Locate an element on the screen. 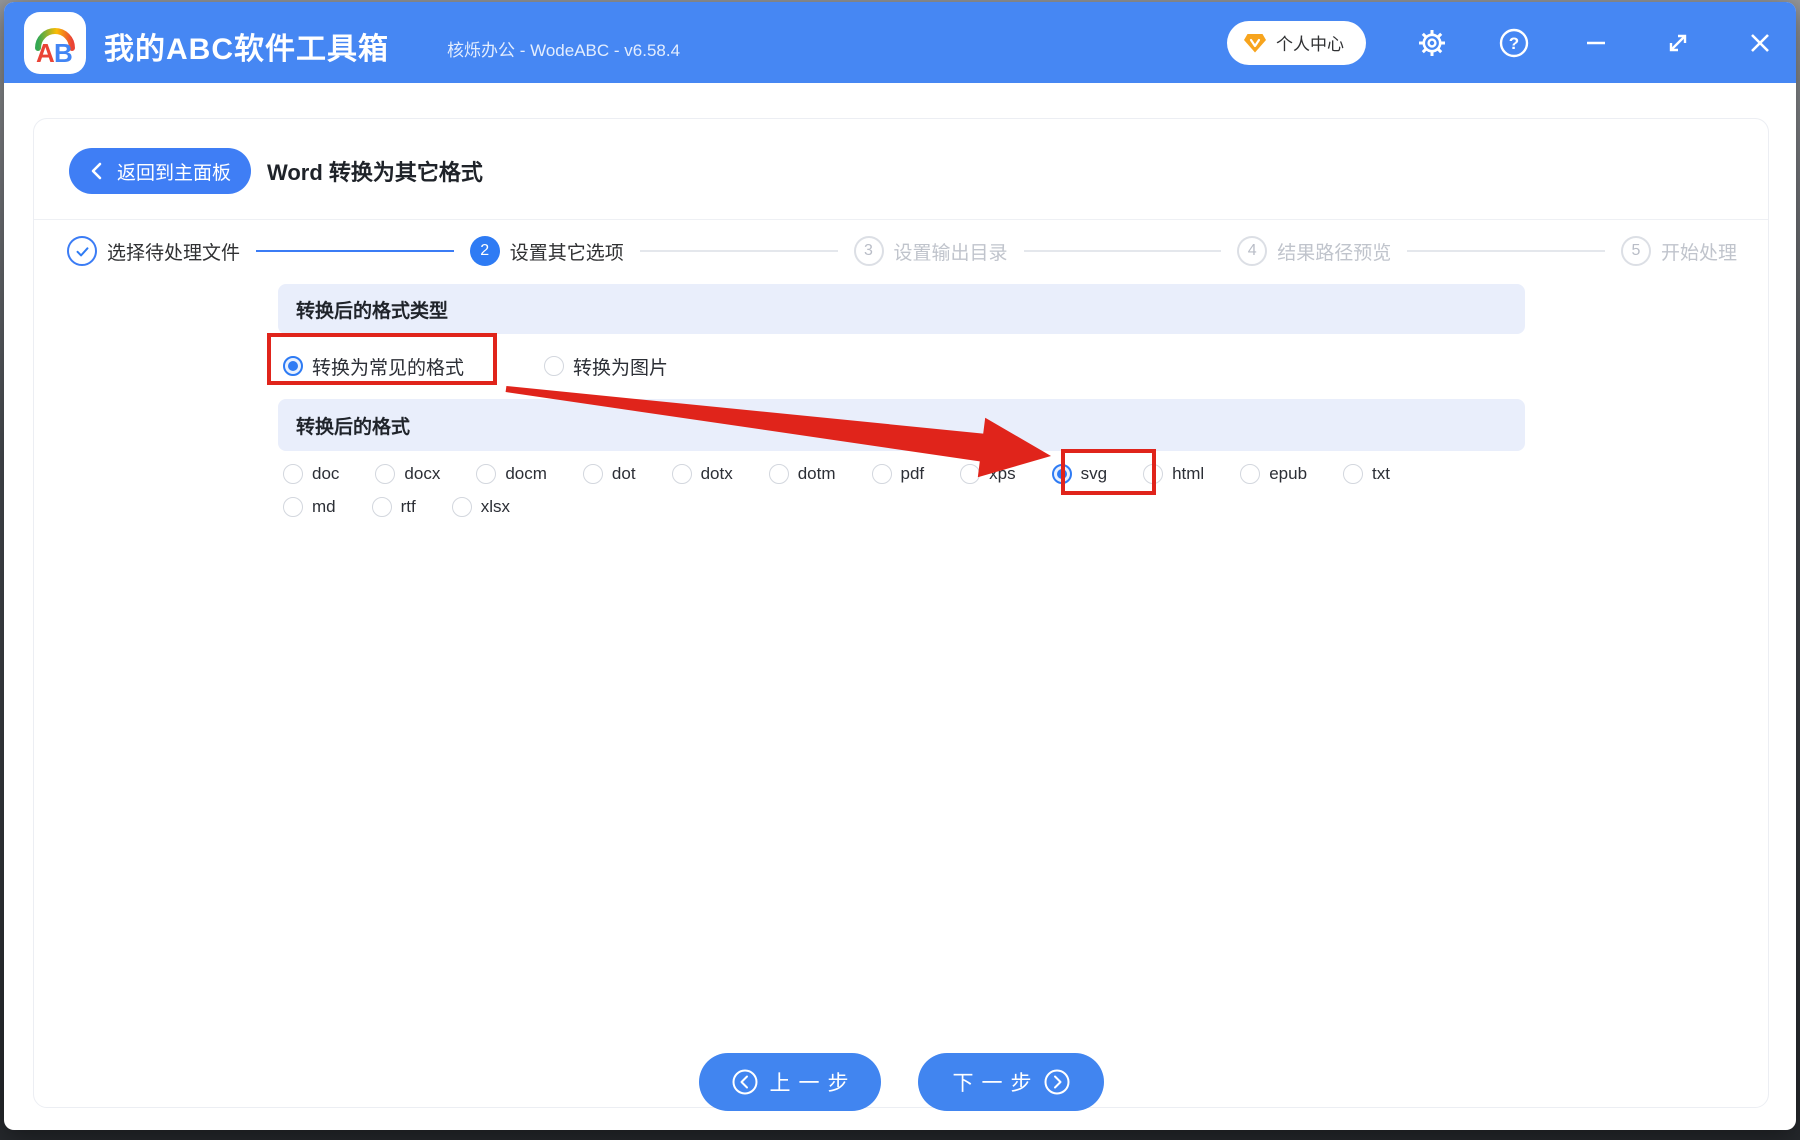 The image size is (1800, 1140). radio-label: 转换为图片 is located at coordinates (621, 368).